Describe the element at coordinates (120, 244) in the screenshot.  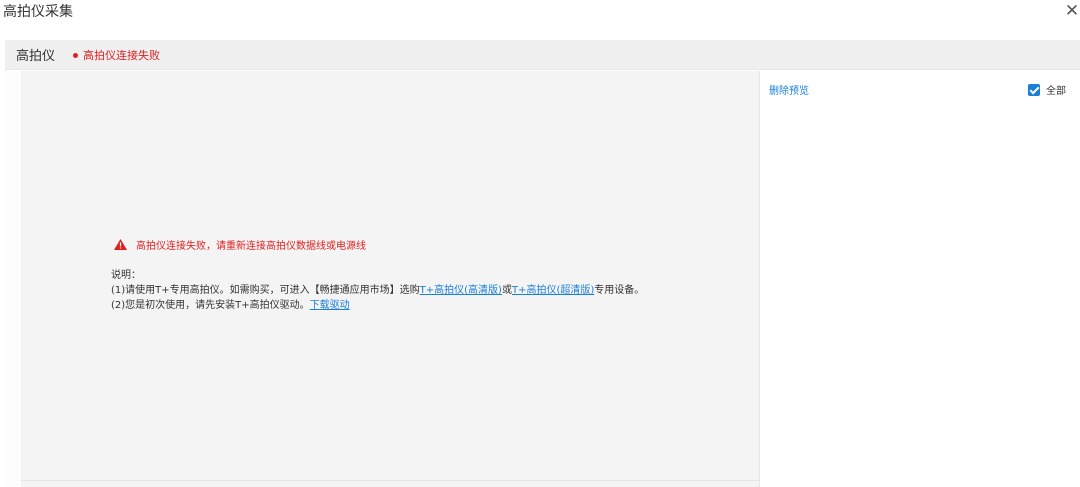
I see `warning-triangle-icon` at that location.